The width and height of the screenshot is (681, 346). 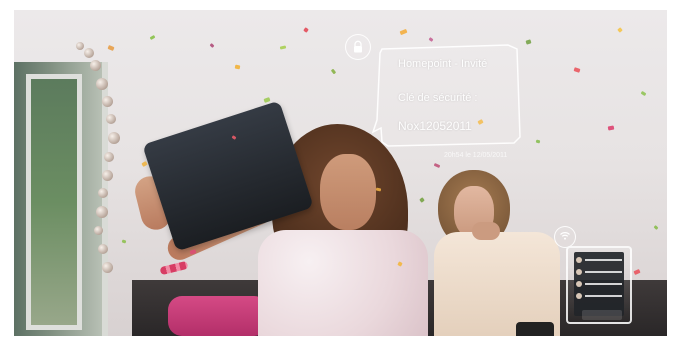 I want to click on lock-icon-glyph, so click(x=358, y=46).